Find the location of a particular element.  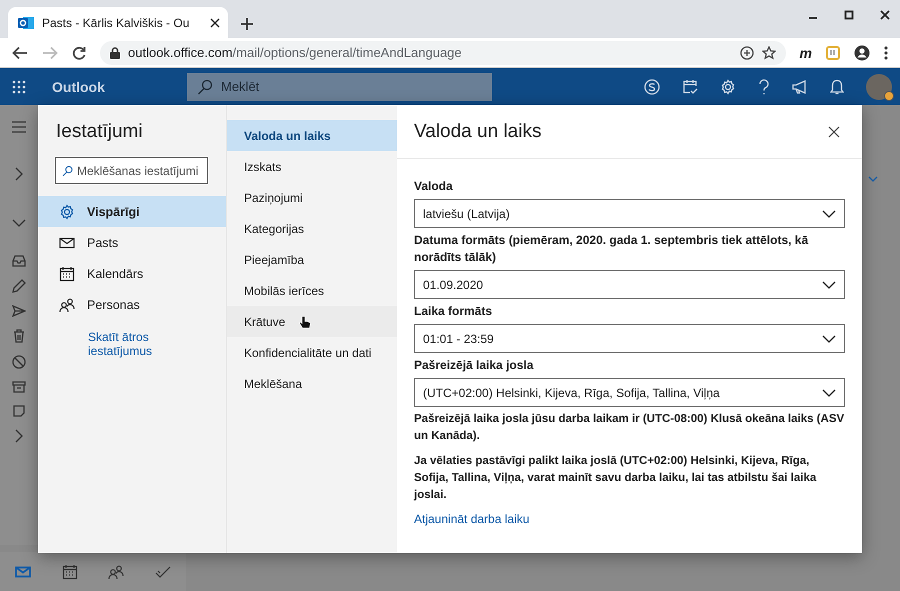

trash-icon is located at coordinates (19, 336).